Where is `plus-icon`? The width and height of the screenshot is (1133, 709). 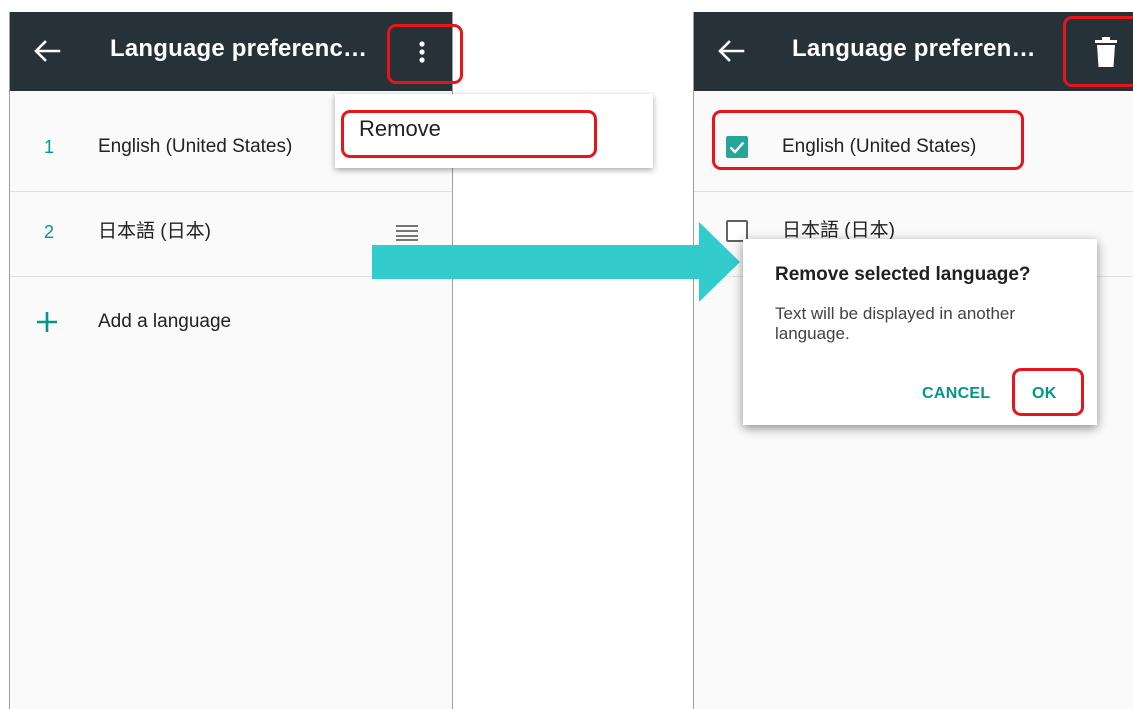 plus-icon is located at coordinates (47, 322).